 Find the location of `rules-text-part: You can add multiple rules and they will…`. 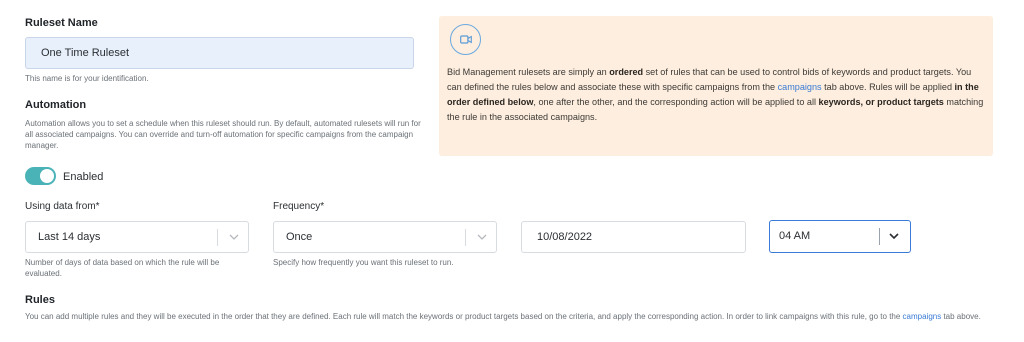

rules-text-part: You can add multiple rules and they will… is located at coordinates (464, 316).